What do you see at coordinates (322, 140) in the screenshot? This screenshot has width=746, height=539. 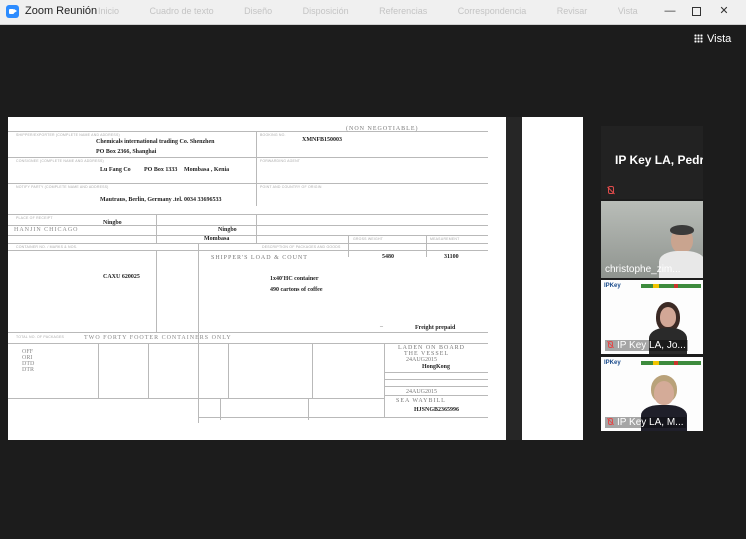 I see `booking-number: XMNFB150003` at bounding box center [322, 140].